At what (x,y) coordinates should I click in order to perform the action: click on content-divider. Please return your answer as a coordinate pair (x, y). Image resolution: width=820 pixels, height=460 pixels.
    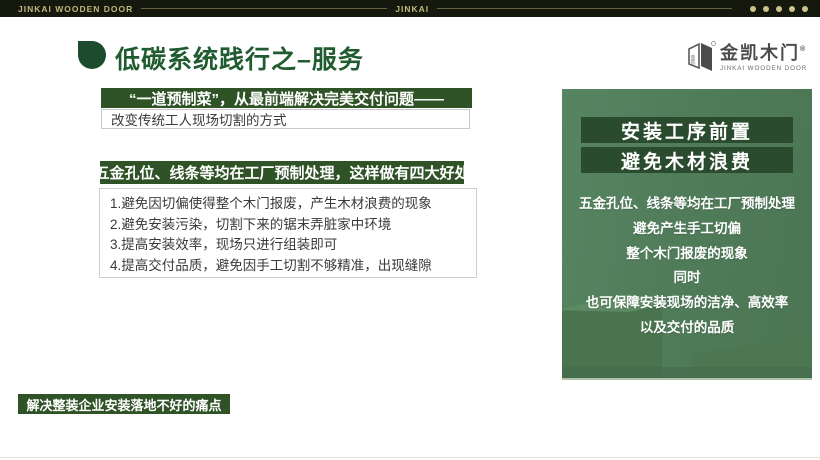
    Looking at the image, I should click on (562, 419).